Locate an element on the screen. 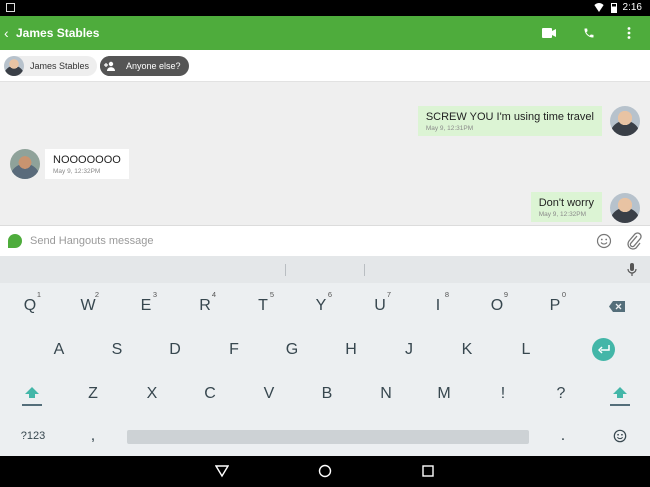 Image resolution: width=650 pixels, height=487 pixels. key-hint: 6 is located at coordinates (329, 294).